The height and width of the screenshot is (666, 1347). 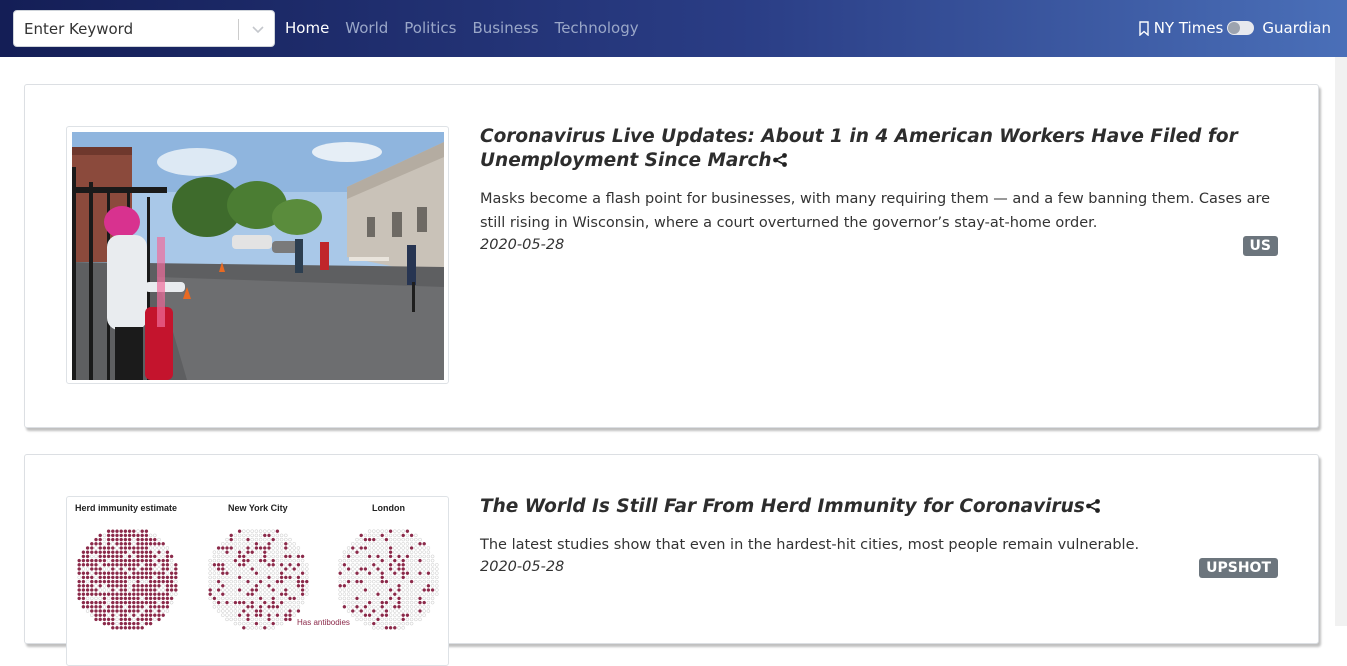 I want to click on nav-world: World, so click(x=366, y=28).